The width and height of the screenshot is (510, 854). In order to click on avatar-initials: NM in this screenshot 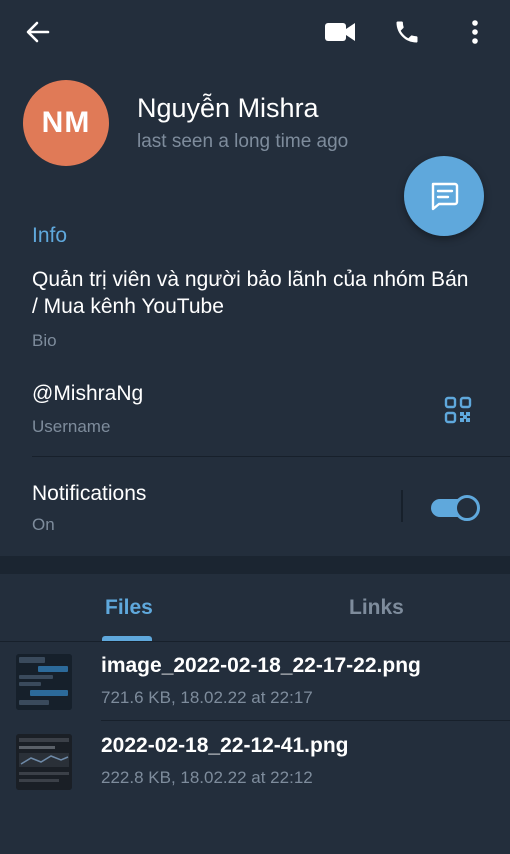, I will do `click(66, 122)`.